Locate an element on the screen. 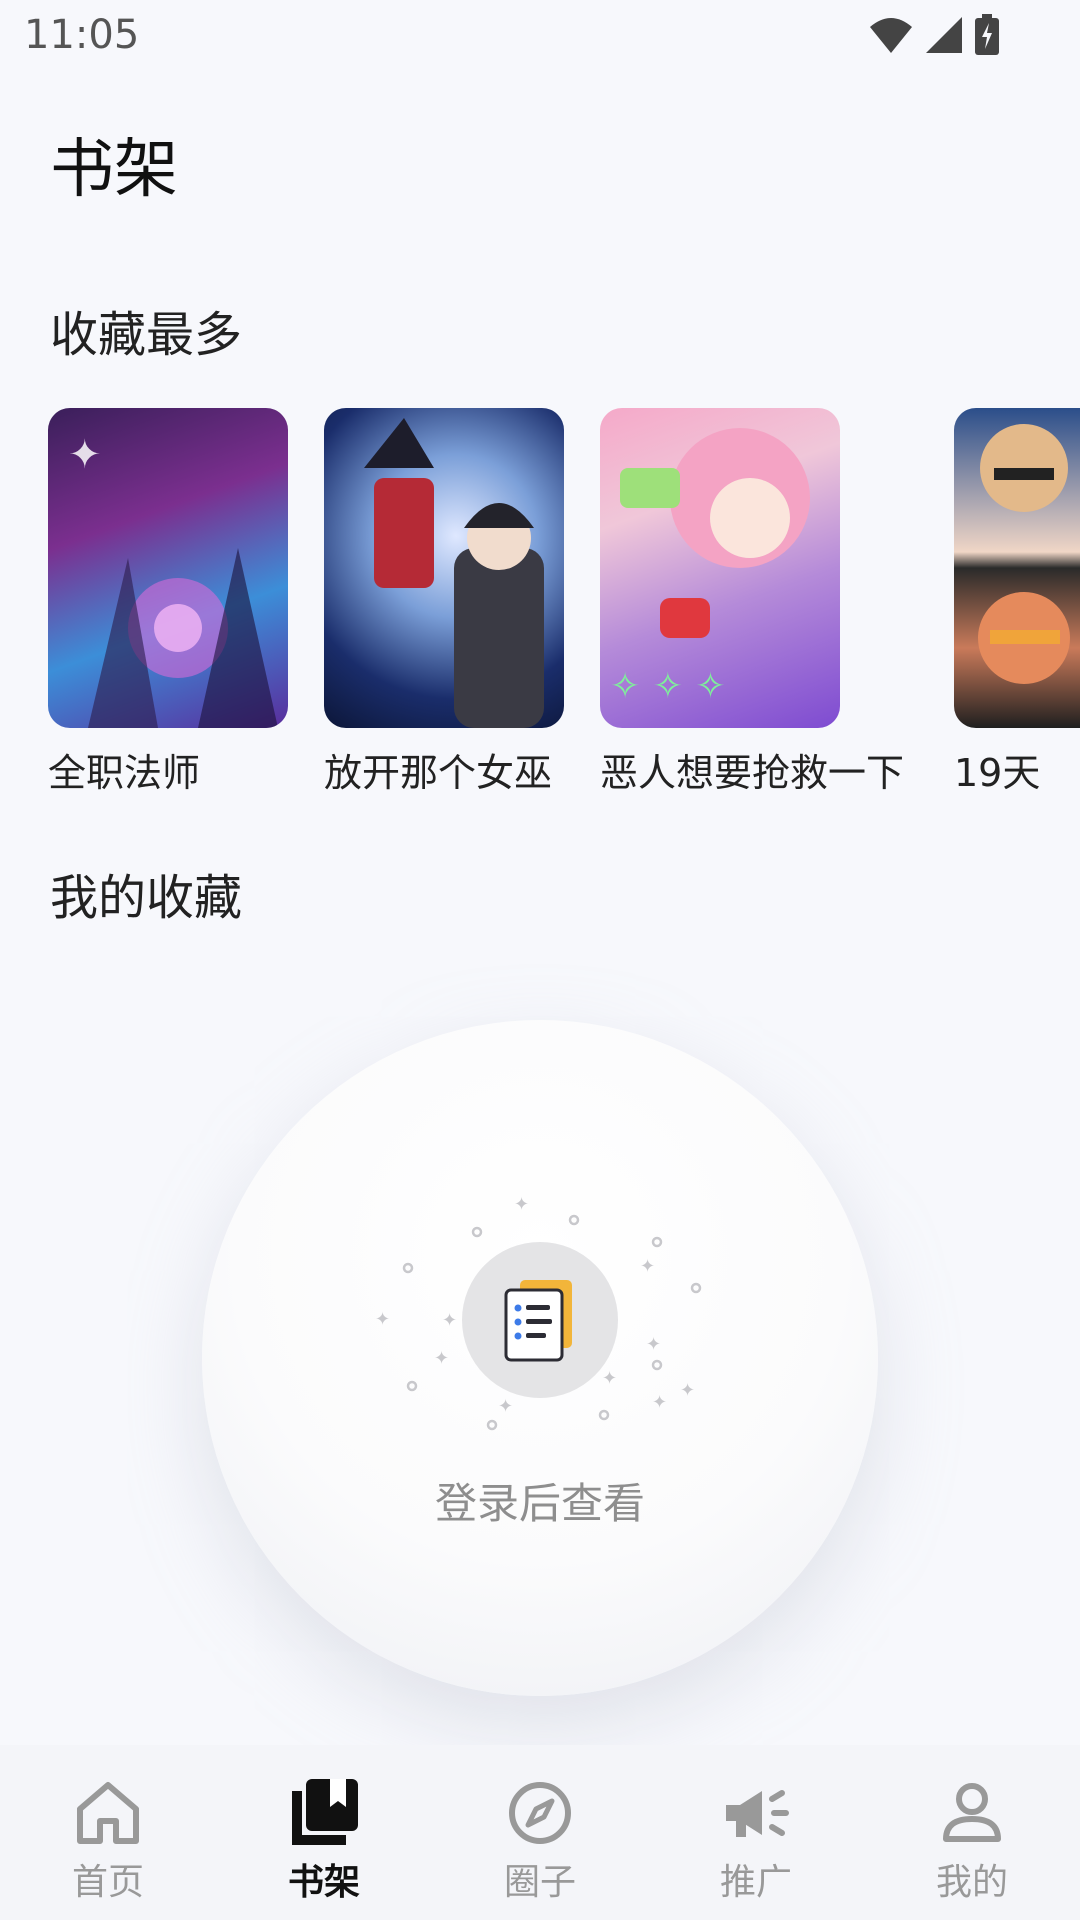  book-cover: ✦ is located at coordinates (168, 568).